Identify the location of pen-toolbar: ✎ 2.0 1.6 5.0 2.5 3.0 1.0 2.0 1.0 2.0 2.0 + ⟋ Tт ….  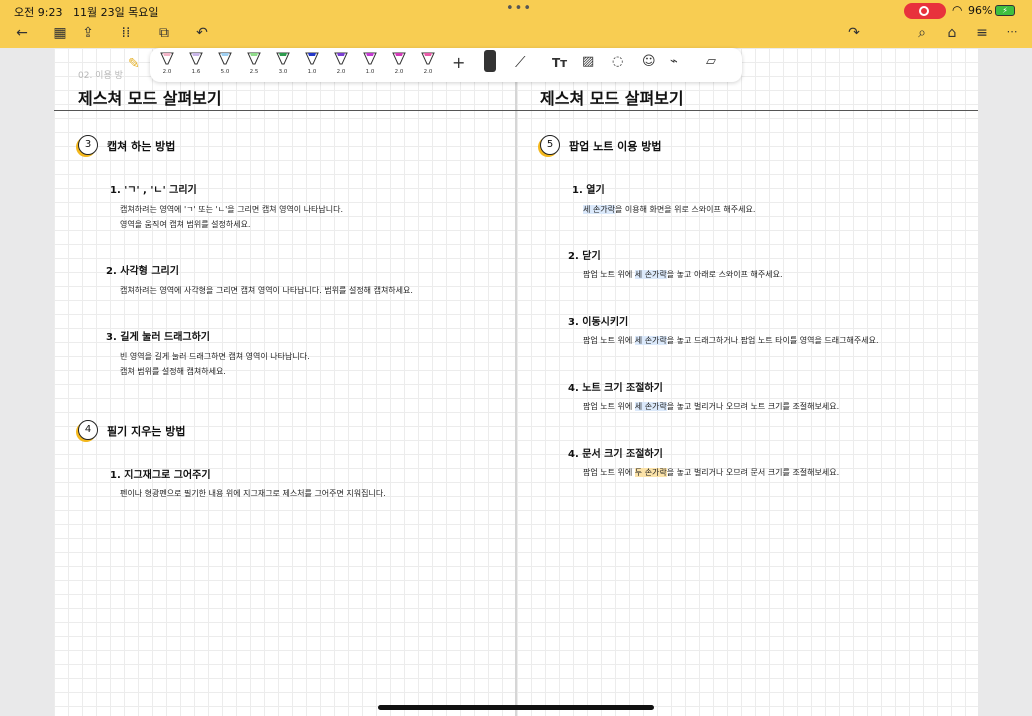
(435, 65).